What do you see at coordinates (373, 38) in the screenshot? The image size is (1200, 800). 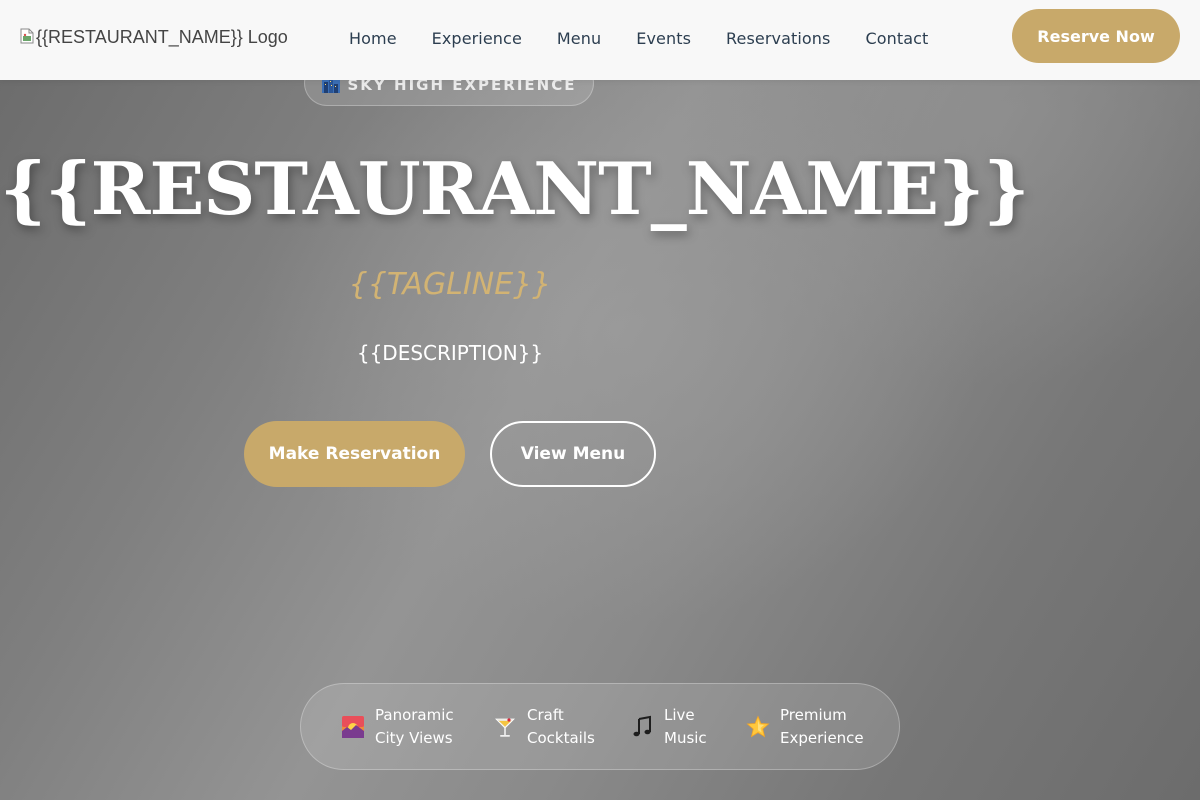 I see `nav-link-home: Home` at bounding box center [373, 38].